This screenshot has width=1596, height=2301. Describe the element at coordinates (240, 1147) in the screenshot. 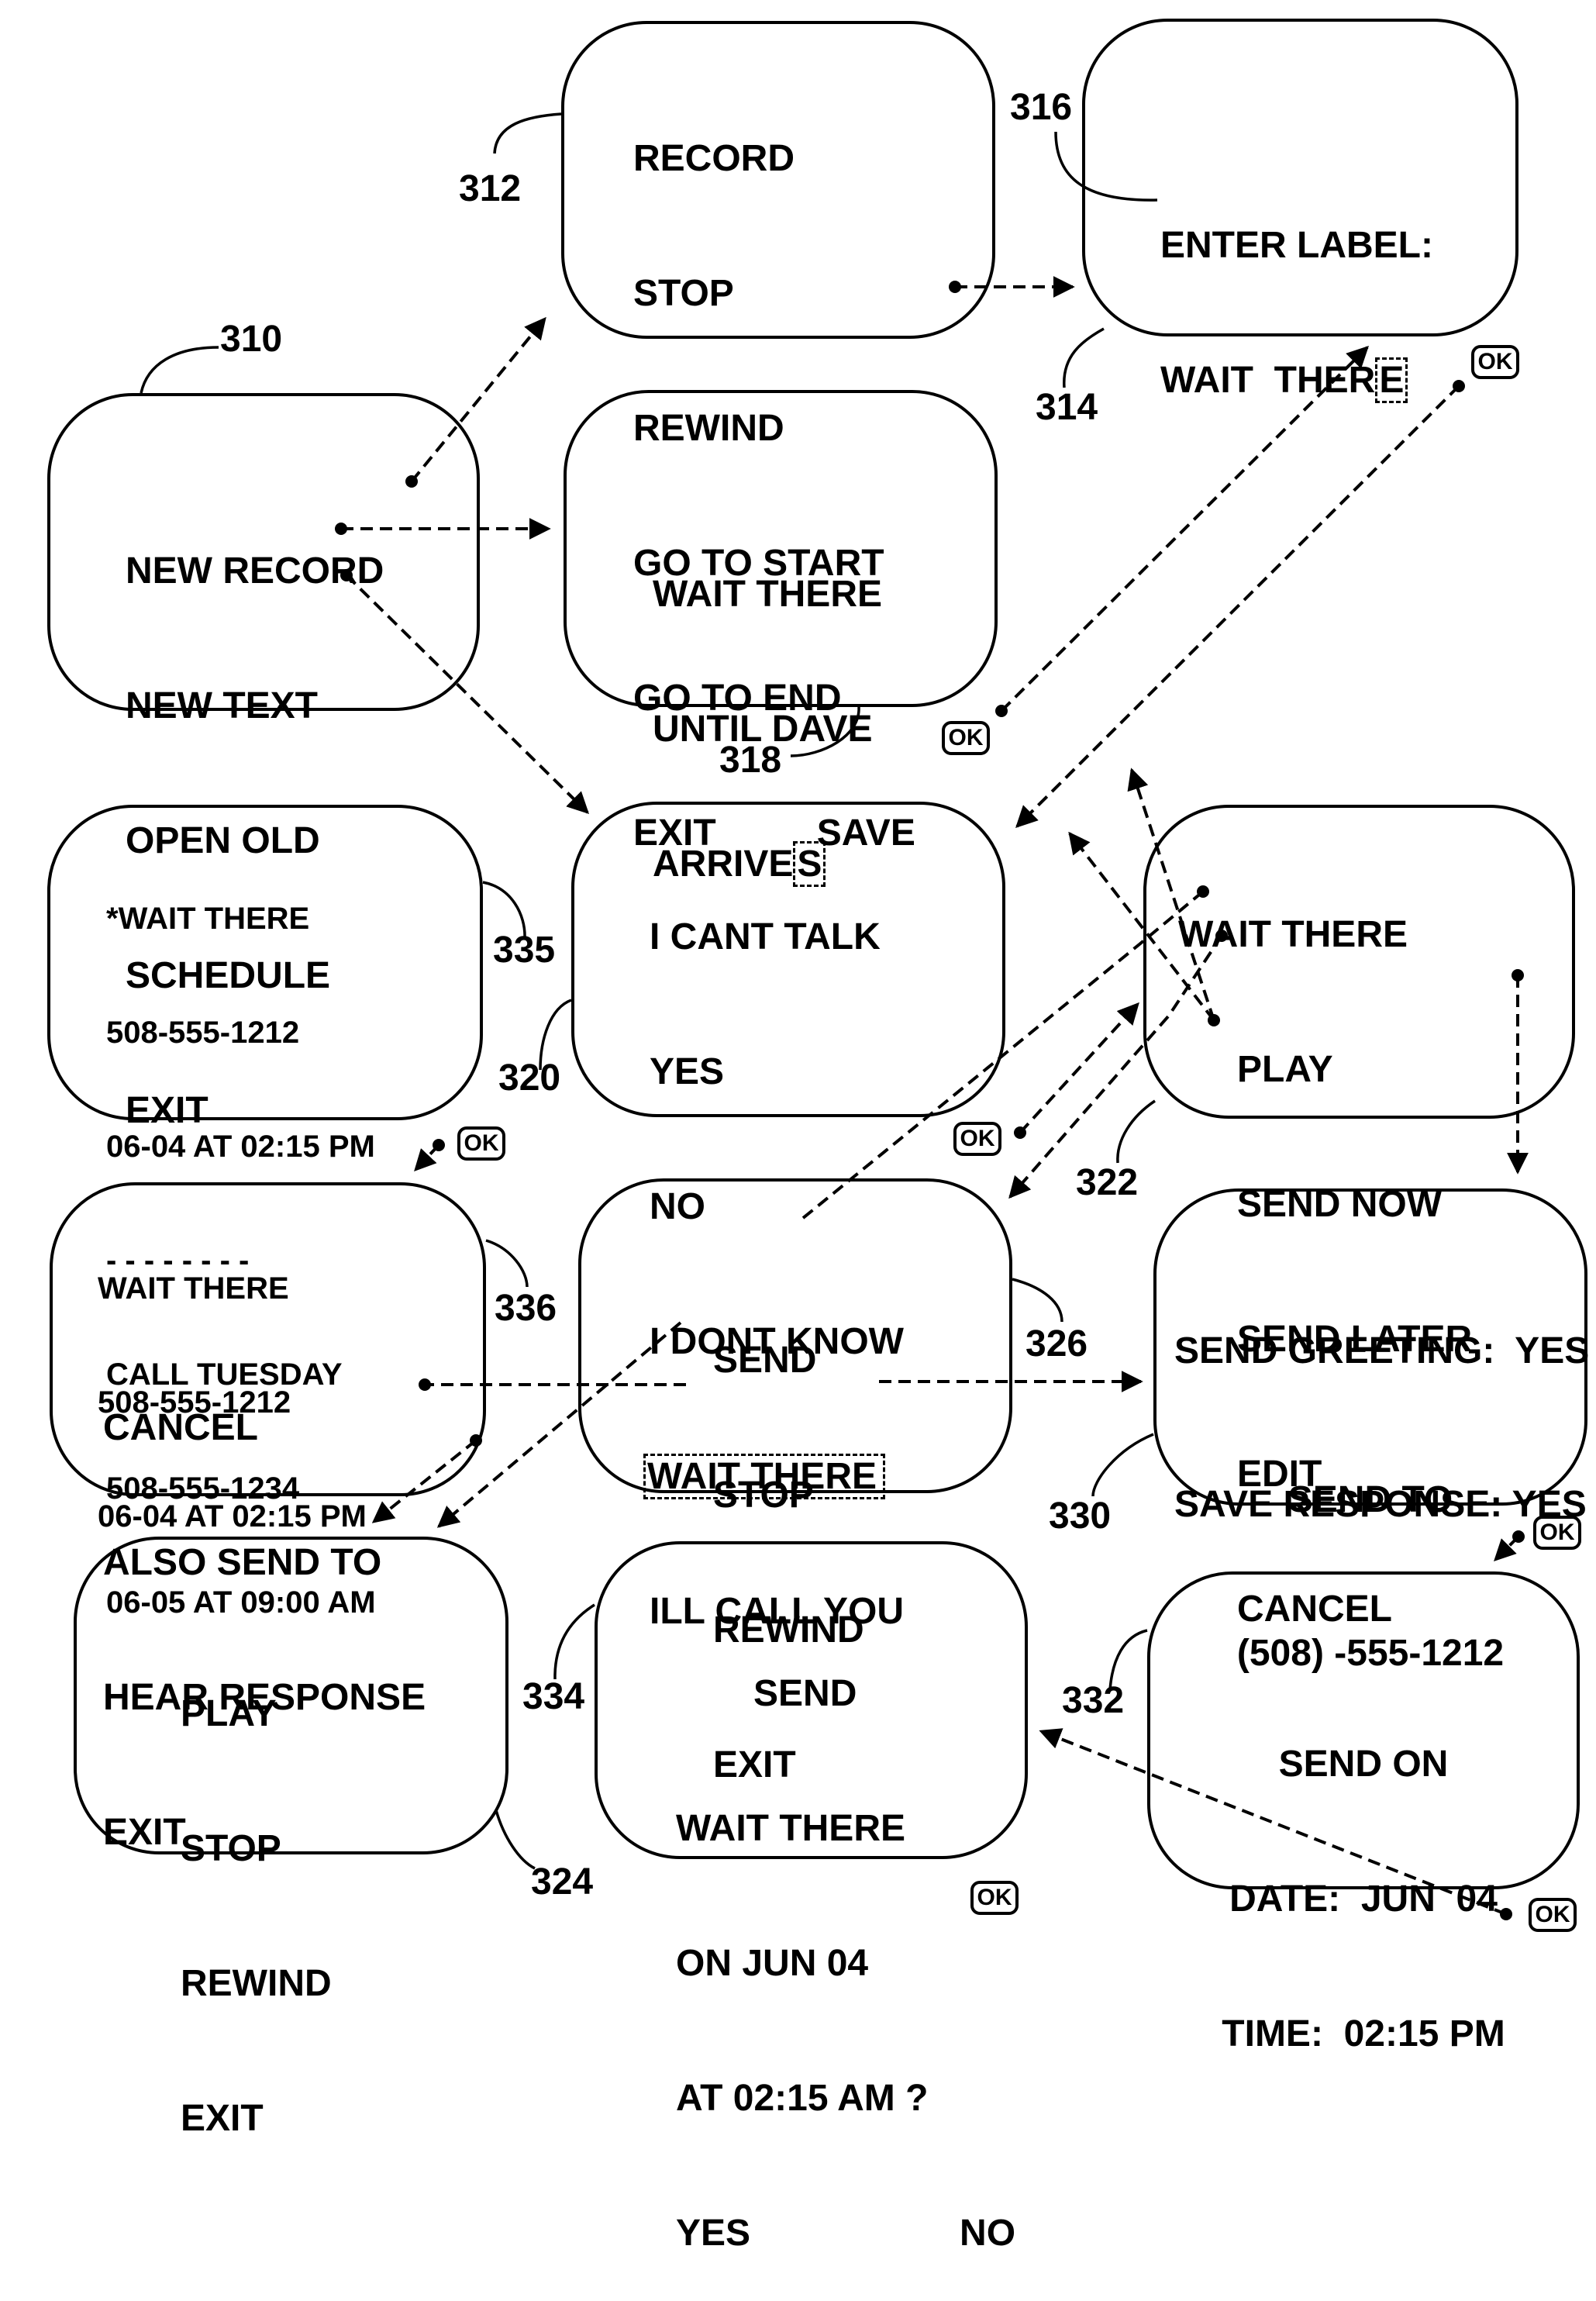

I see `list-item-datetime: 06-04 AT 02:15 PM` at that location.